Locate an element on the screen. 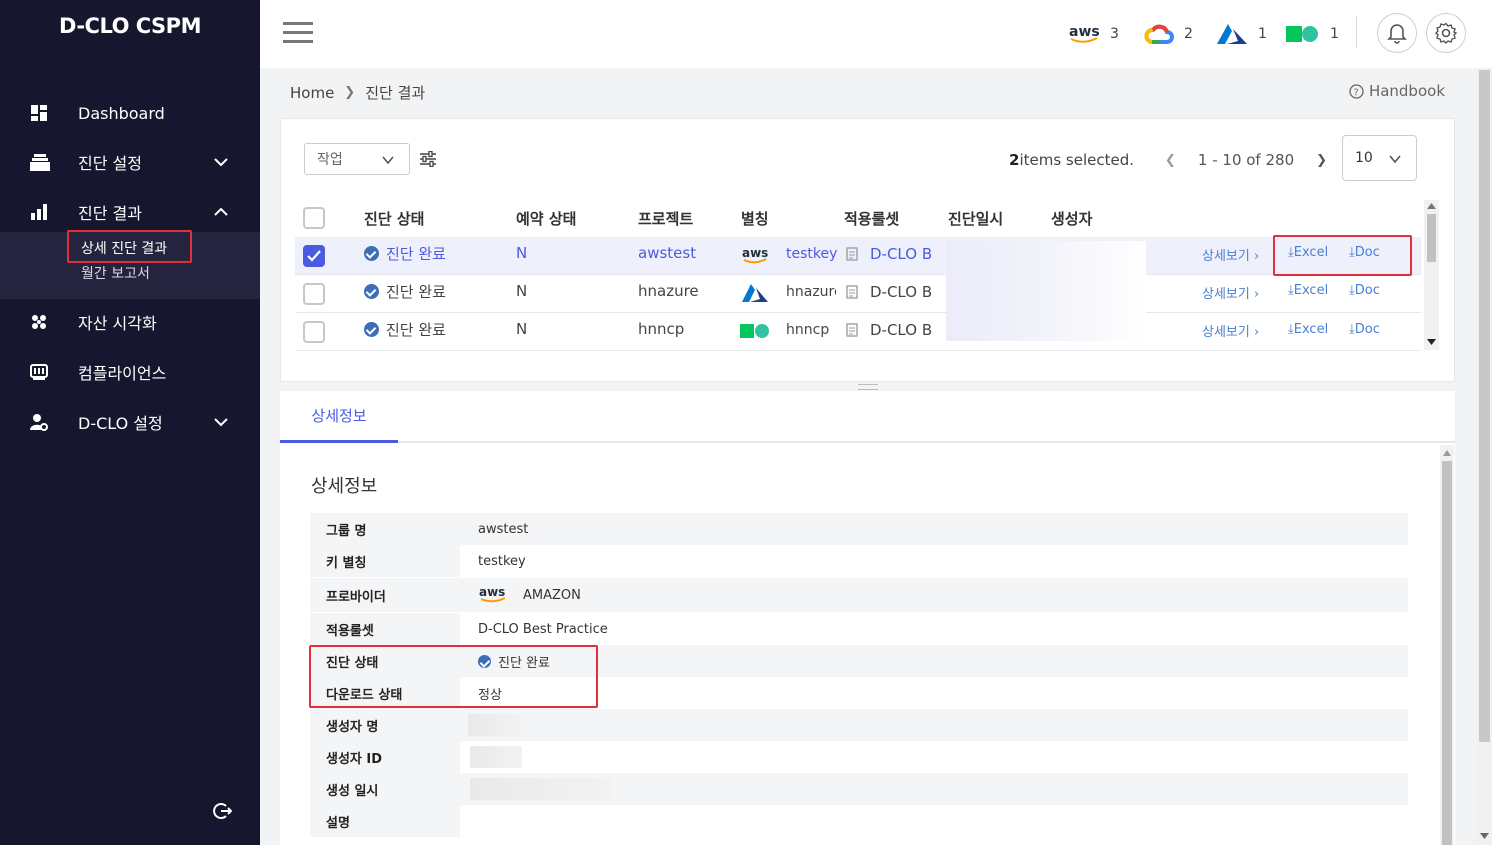  handbook-link: ? Handbook is located at coordinates (1397, 91).